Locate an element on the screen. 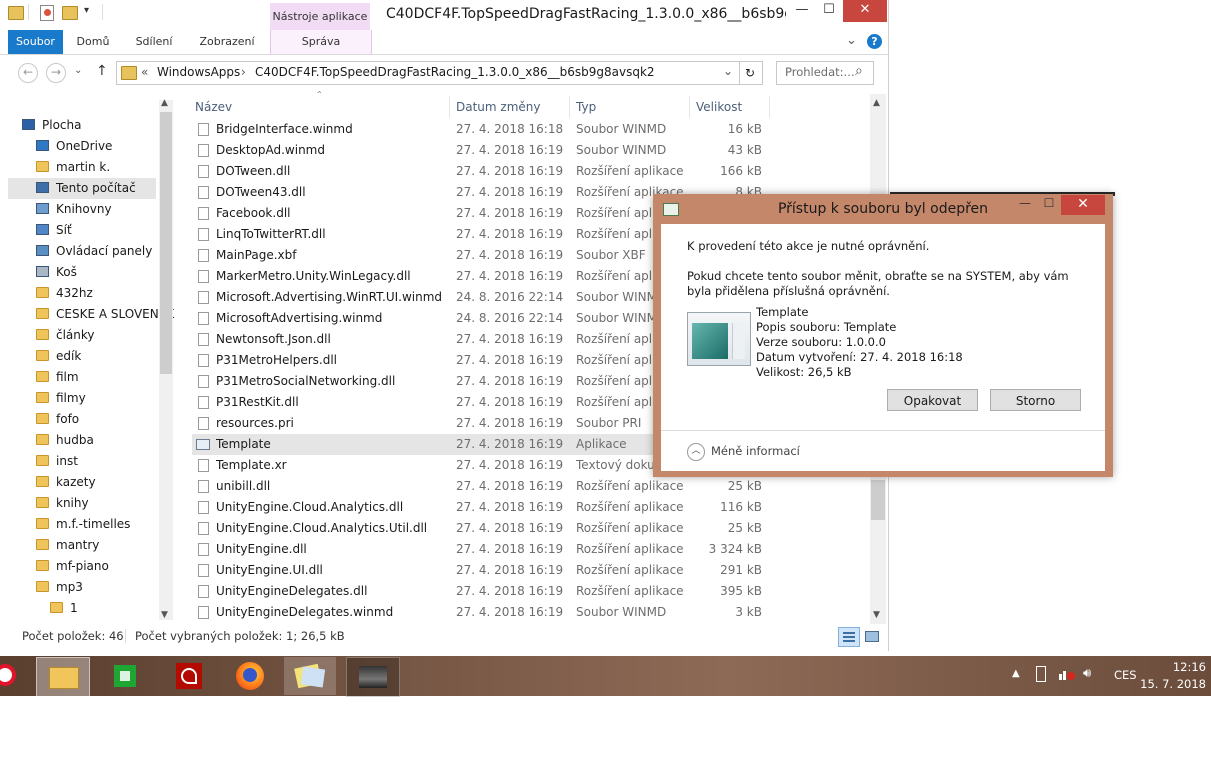  quick-access-dropdown-icon: ▾ is located at coordinates (86, 10).